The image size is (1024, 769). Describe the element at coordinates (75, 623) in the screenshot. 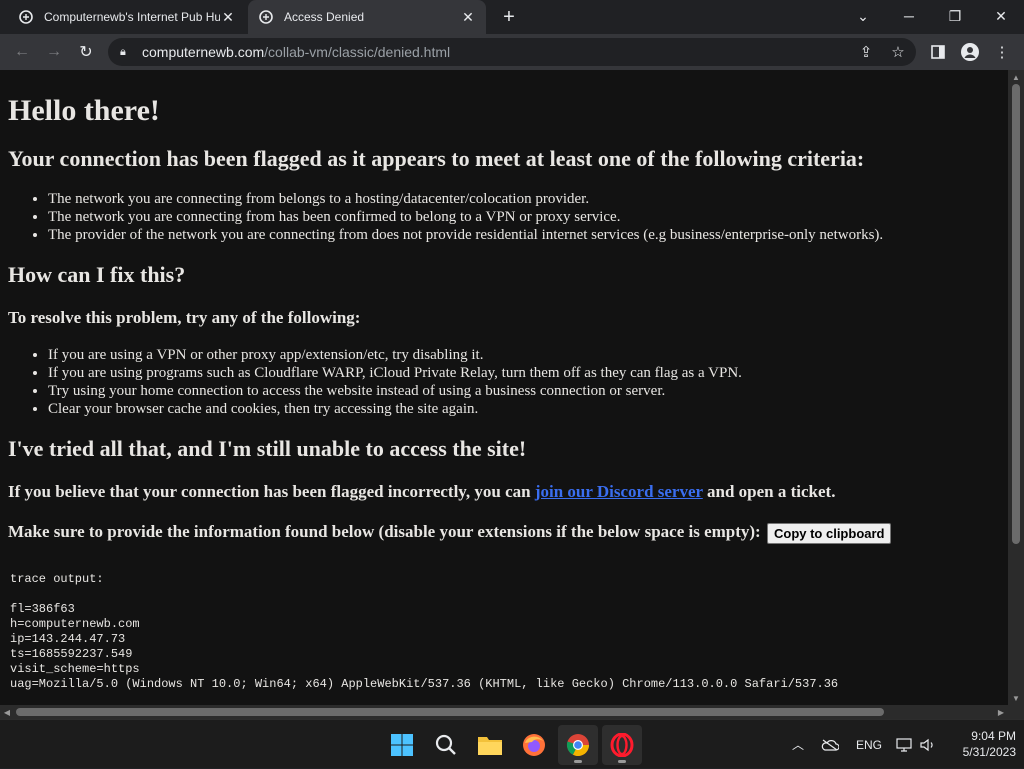

I see `trace-line: h=computernewb.com` at that location.